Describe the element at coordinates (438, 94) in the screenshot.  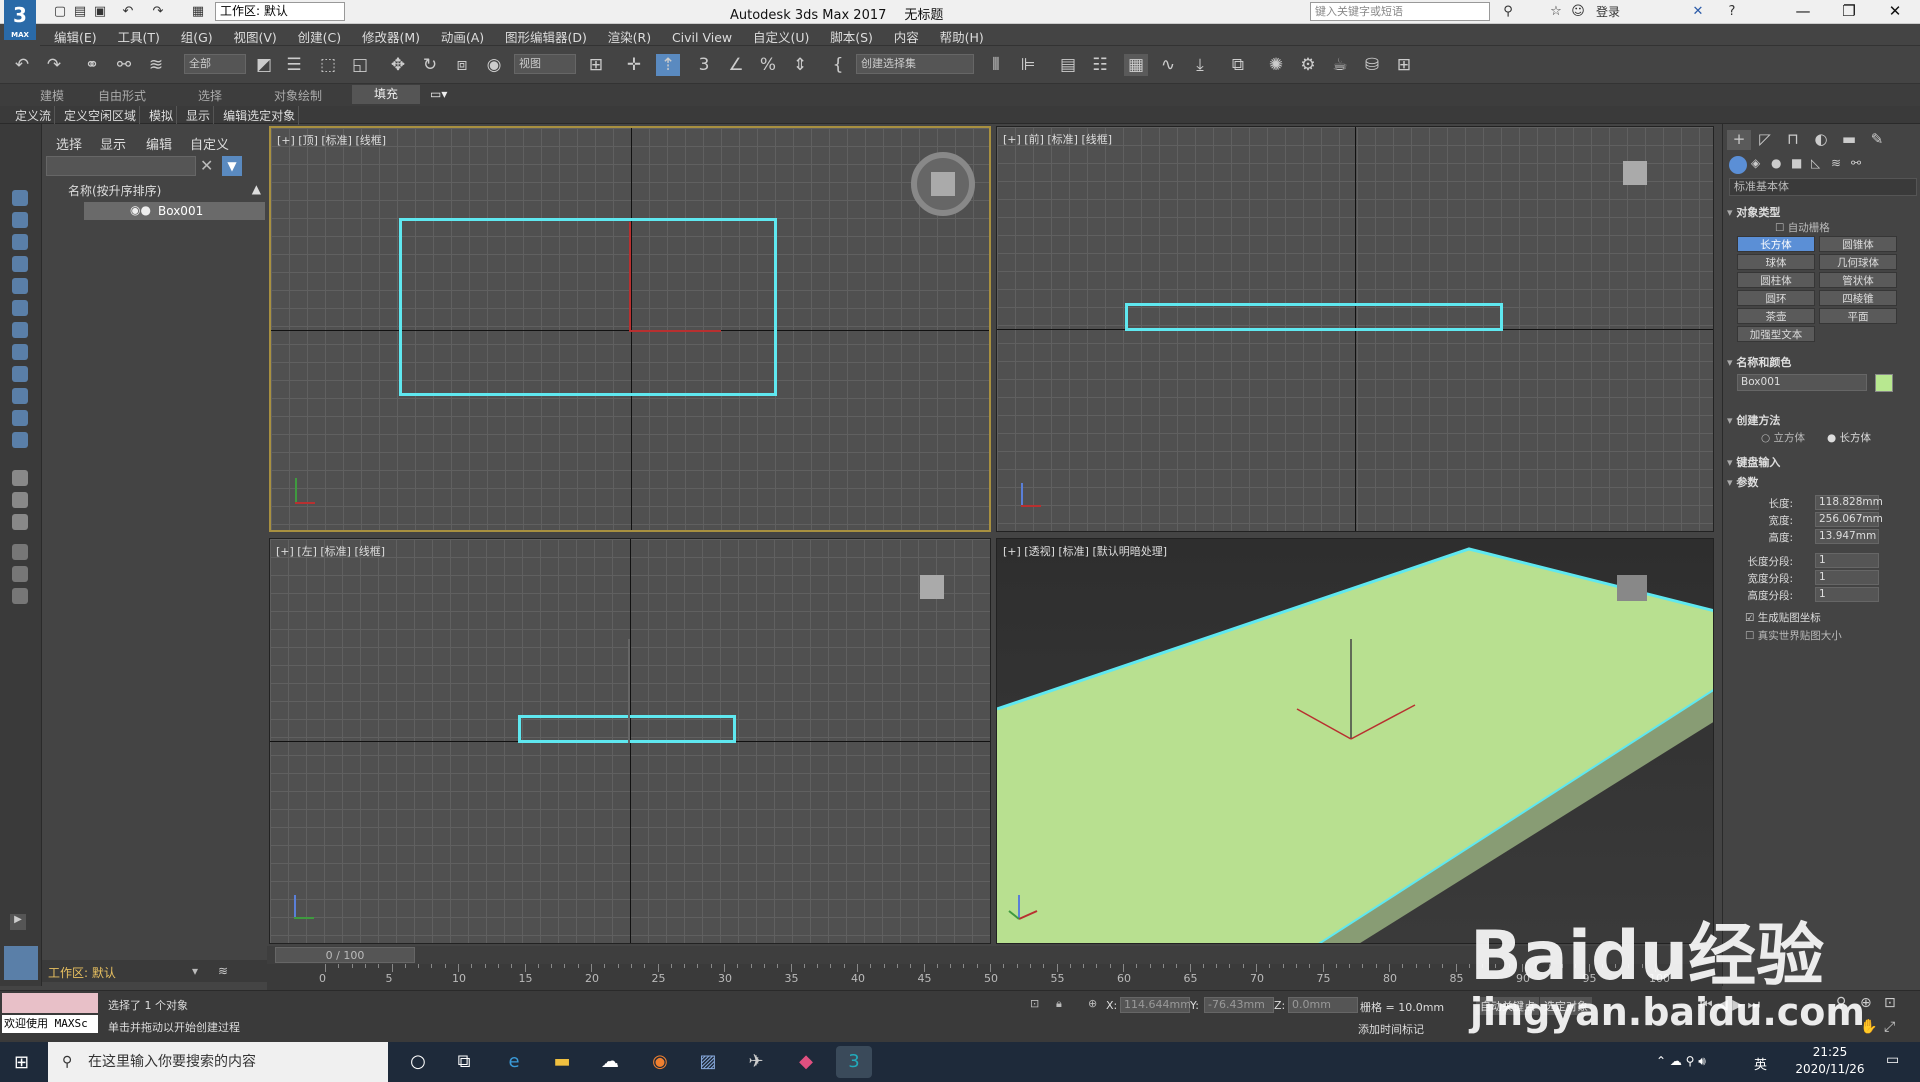
I see `ribbon-options-icon: ▭▾` at that location.